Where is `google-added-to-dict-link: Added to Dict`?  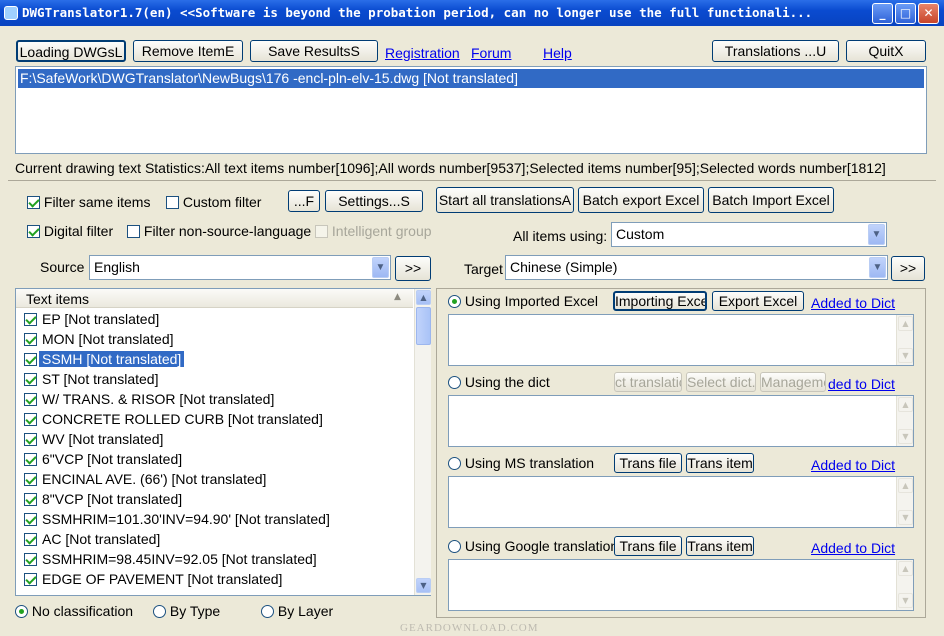 google-added-to-dict-link: Added to Dict is located at coordinates (853, 548).